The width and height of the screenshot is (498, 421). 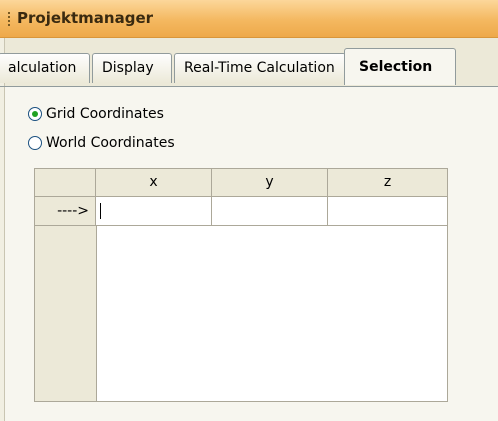 I want to click on column-header-x: x, so click(x=154, y=183).